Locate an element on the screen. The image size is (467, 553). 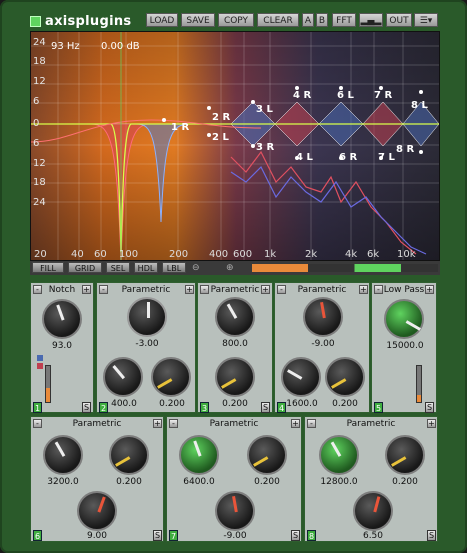
grid-button: GRID is located at coordinates (85, 267).